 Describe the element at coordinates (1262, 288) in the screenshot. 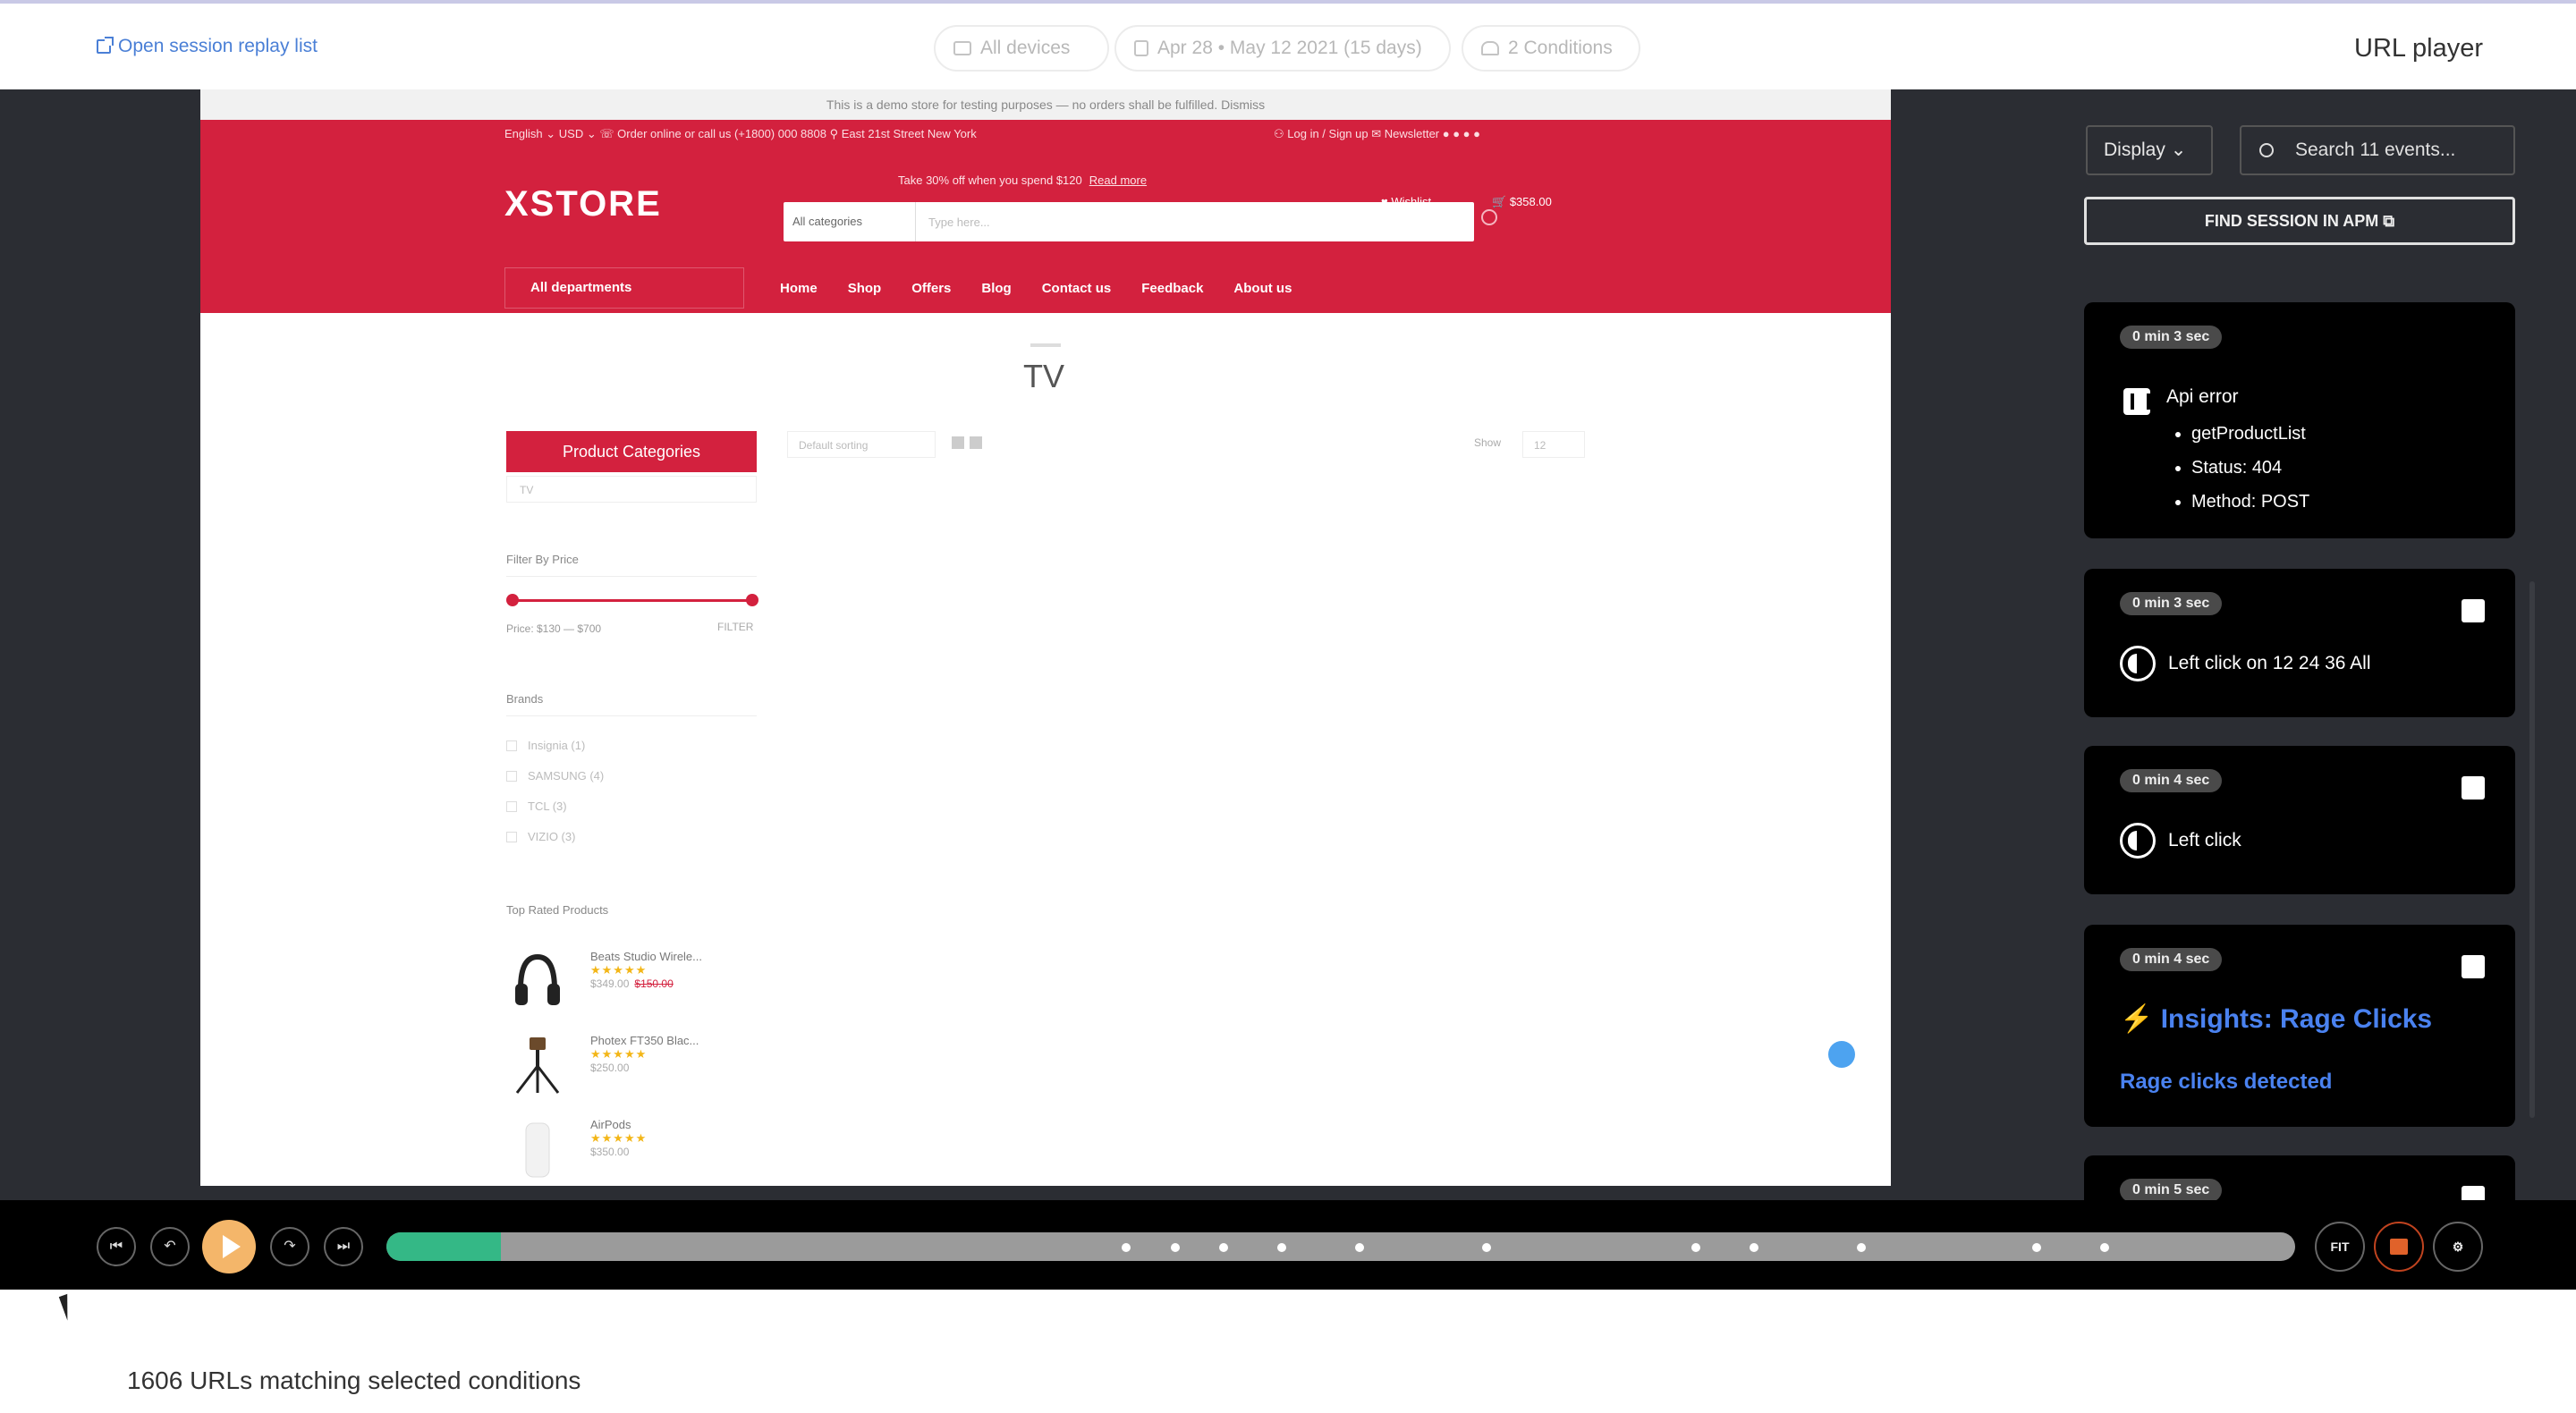

I see `site-nav-item: About us` at that location.